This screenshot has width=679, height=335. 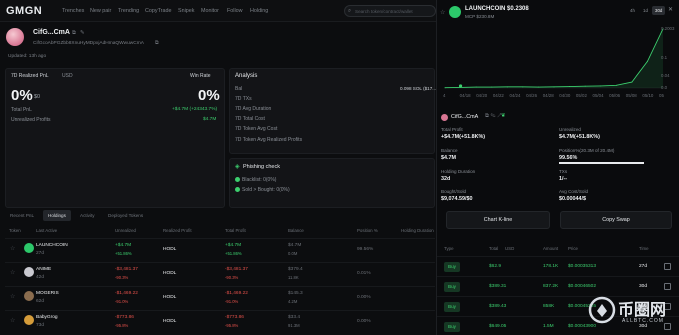 What do you see at coordinates (125, 230) in the screenshot?
I see `col-unrealized: Unrealized` at bounding box center [125, 230].